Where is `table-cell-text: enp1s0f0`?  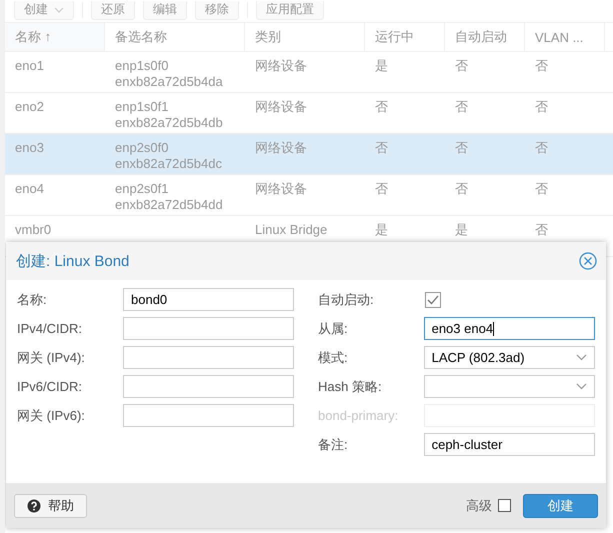 table-cell-text: enp1s0f0 is located at coordinates (142, 66).